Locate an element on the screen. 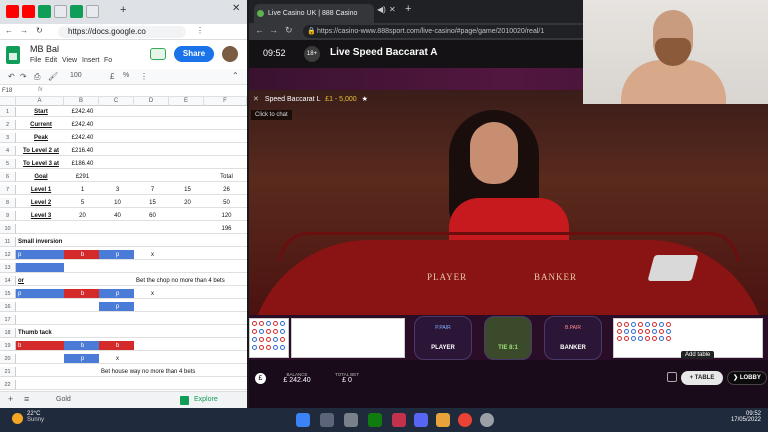  sheet-cell: £216.40 is located at coordinates (81, 151).